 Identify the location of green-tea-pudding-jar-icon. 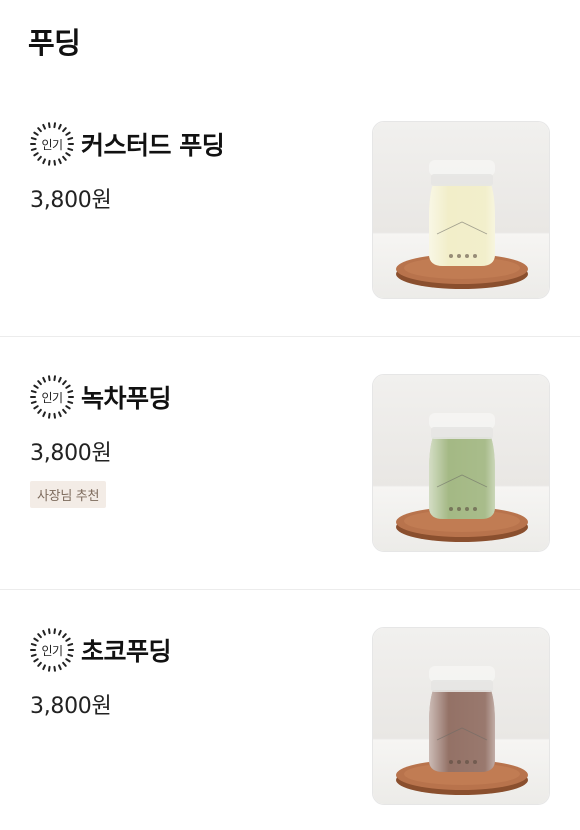
(461, 463).